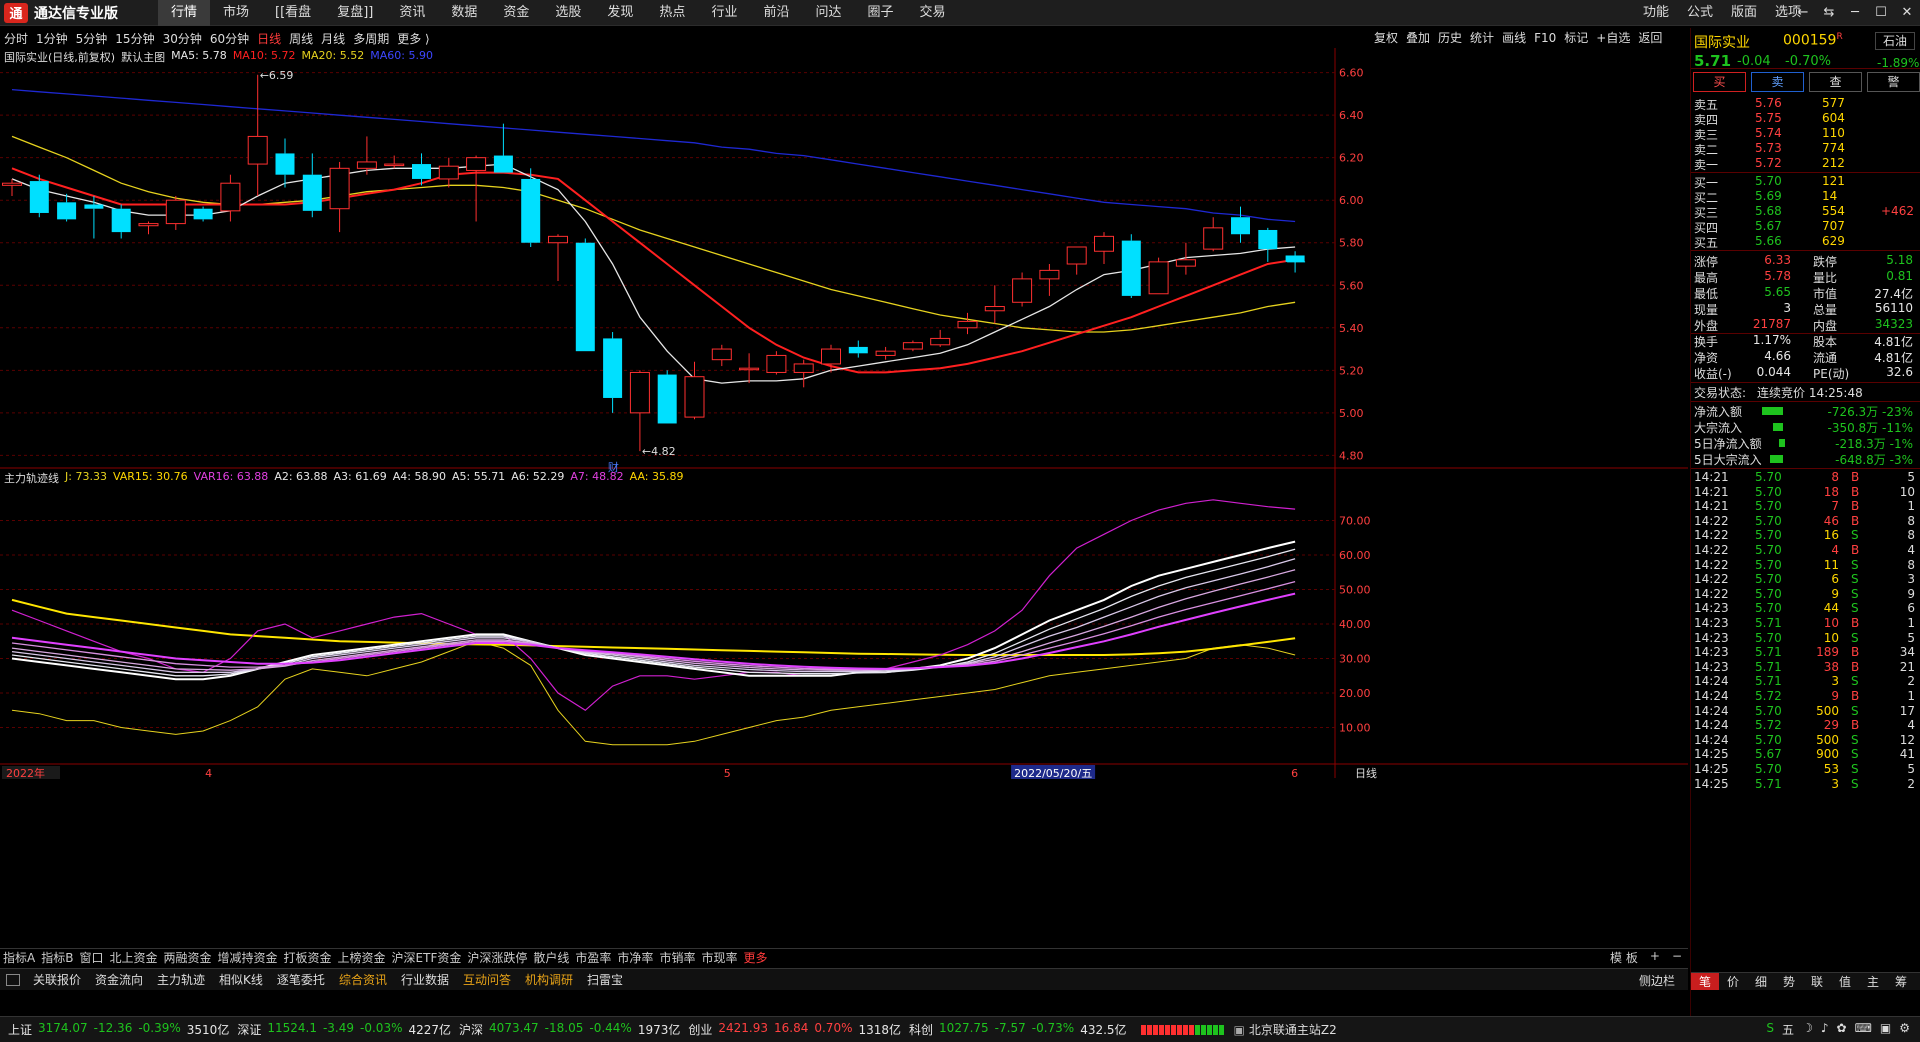 The height and width of the screenshot is (1042, 1920). What do you see at coordinates (593, 957) in the screenshot?
I see `indicator-tab-11: 市盈率` at bounding box center [593, 957].